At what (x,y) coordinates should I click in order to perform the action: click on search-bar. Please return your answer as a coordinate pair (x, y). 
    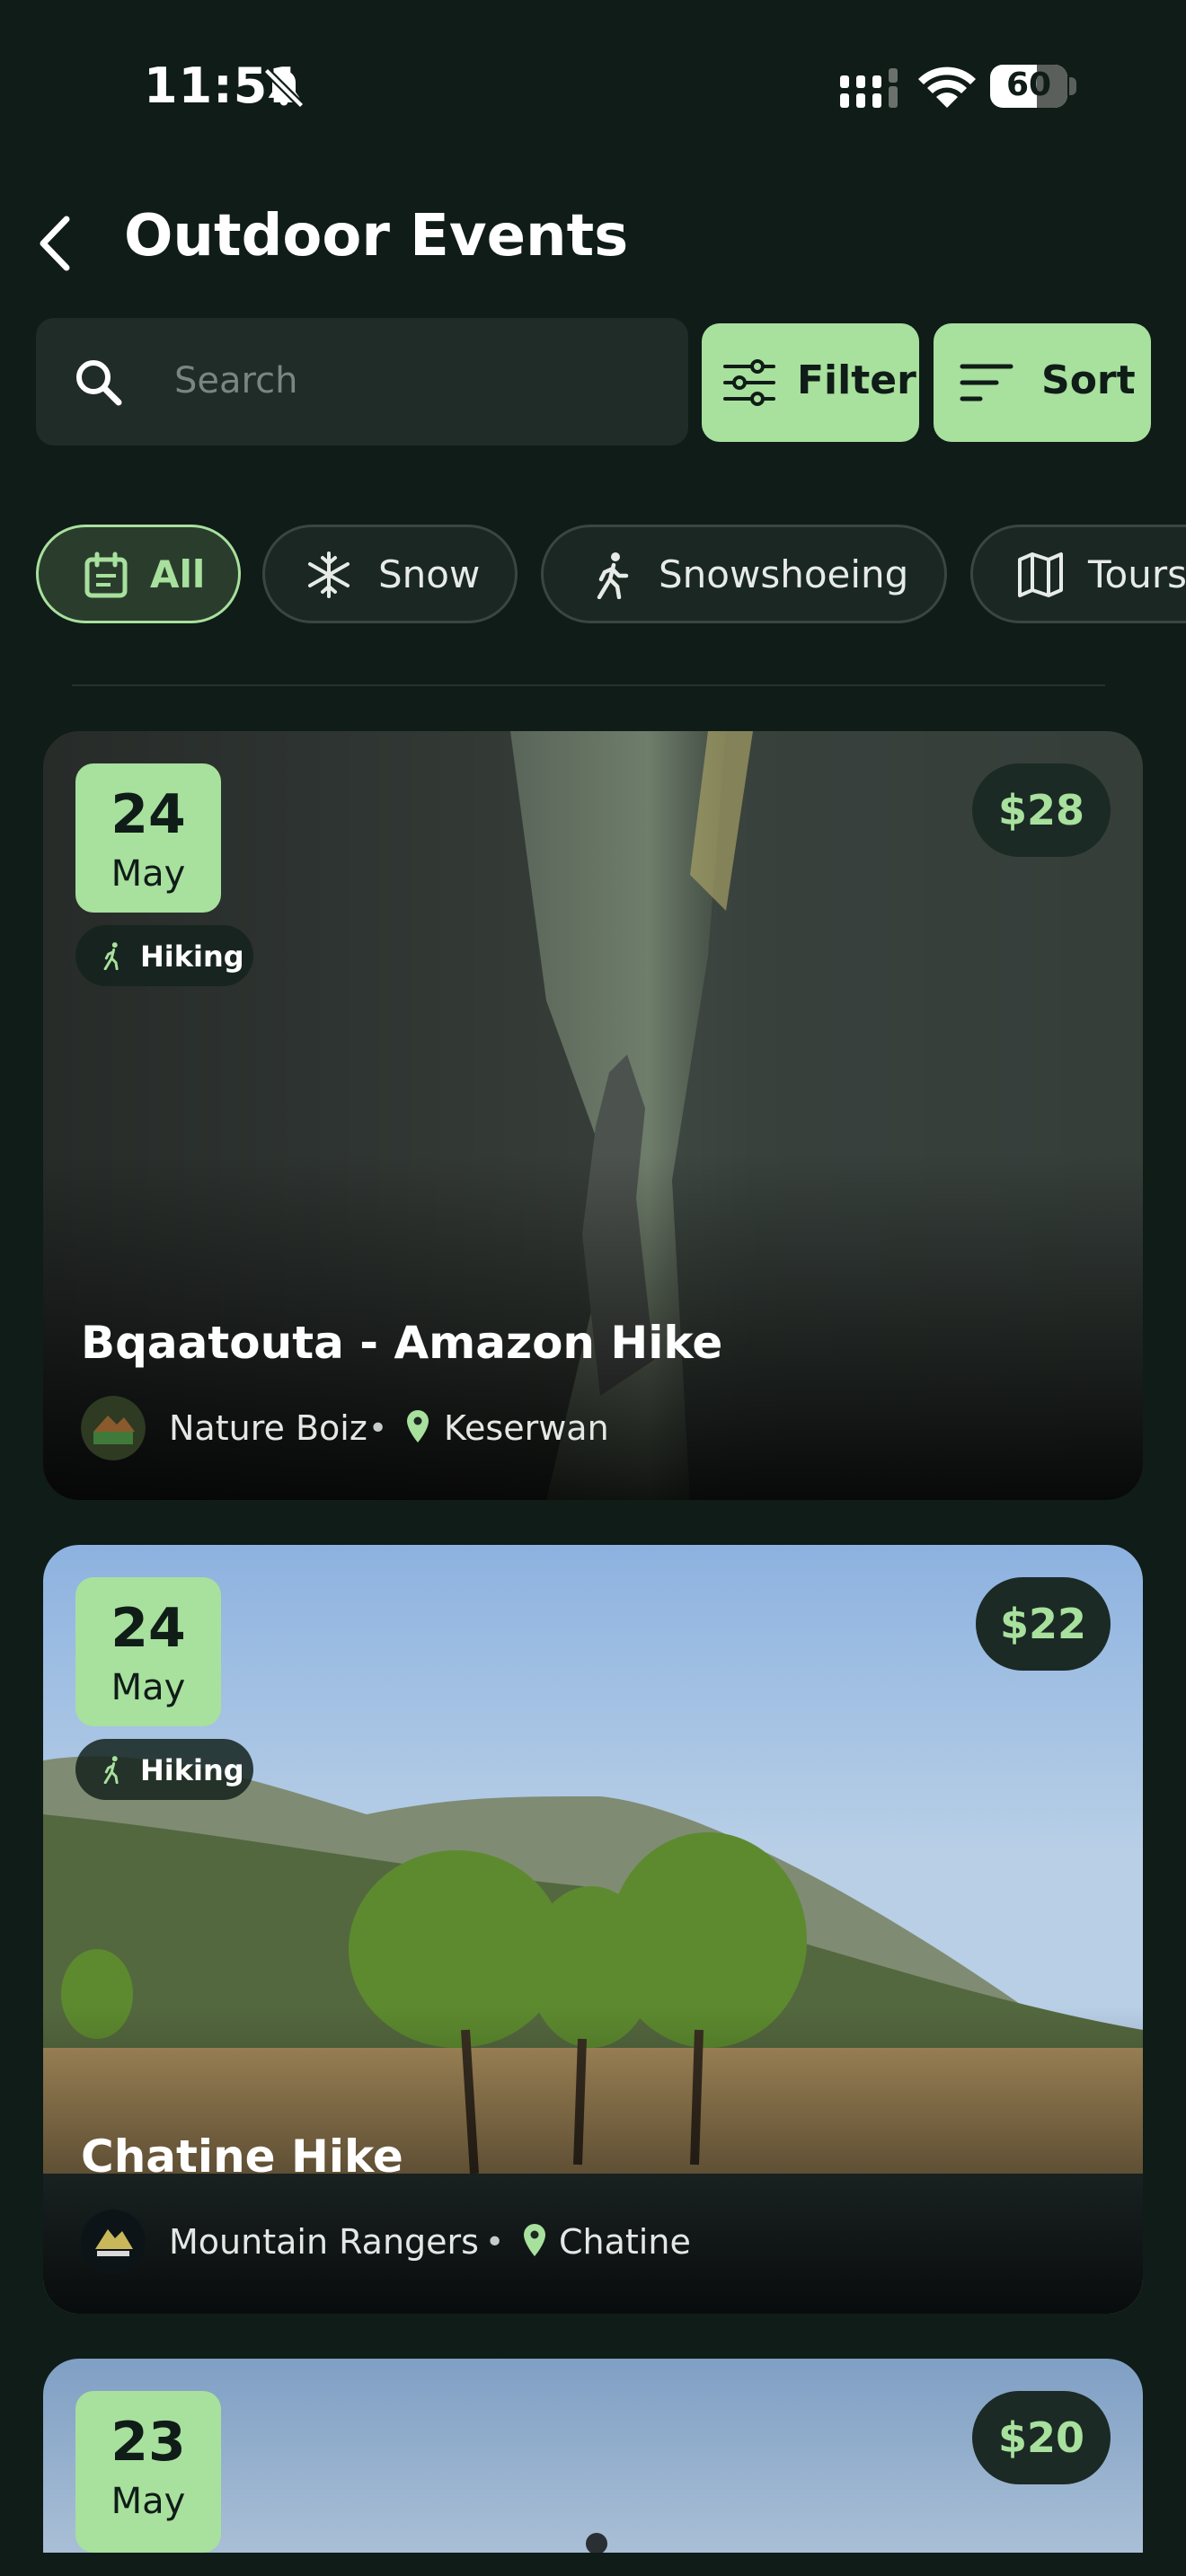
    Looking at the image, I should click on (362, 382).